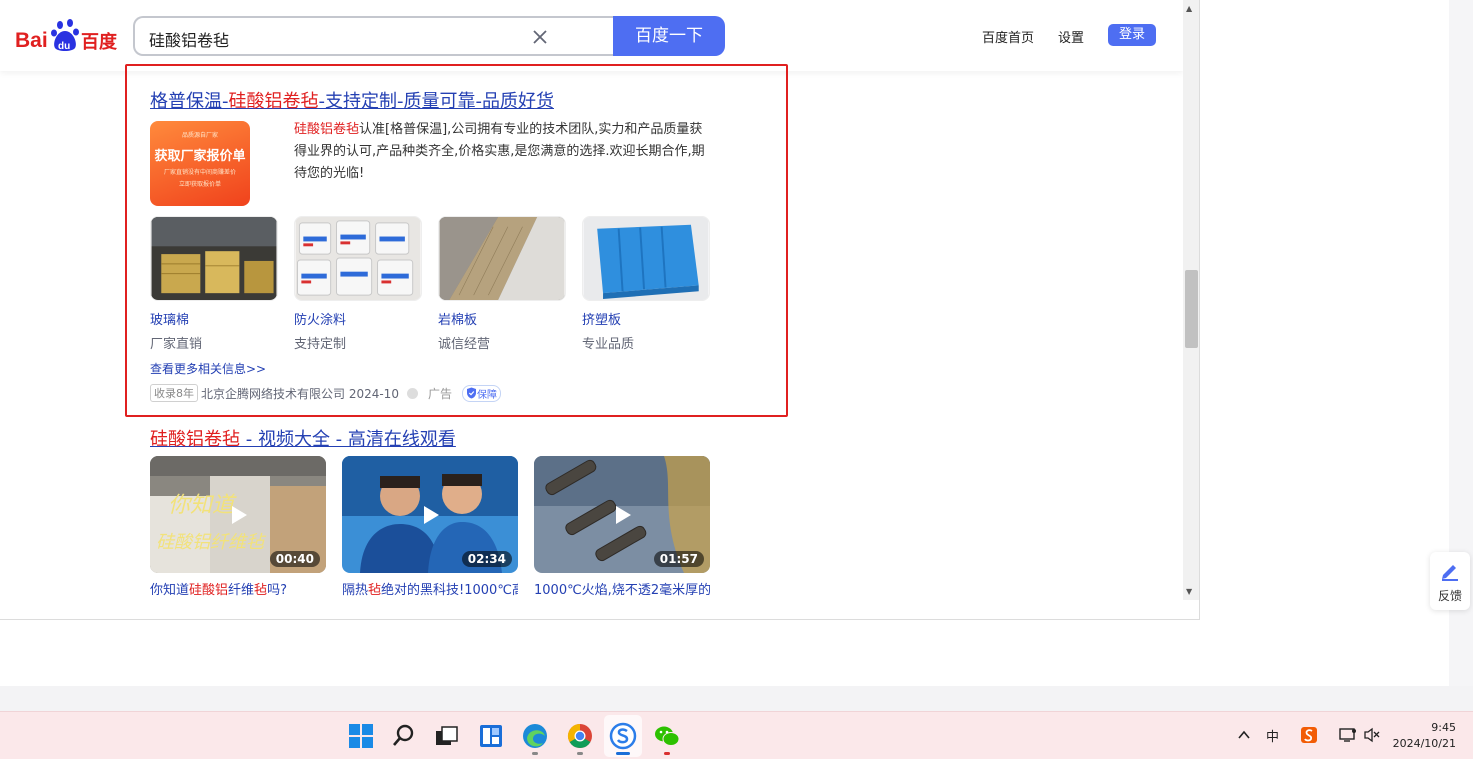 The height and width of the screenshot is (759, 1473). I want to click on volume-muted-icon, so click(1372, 735).